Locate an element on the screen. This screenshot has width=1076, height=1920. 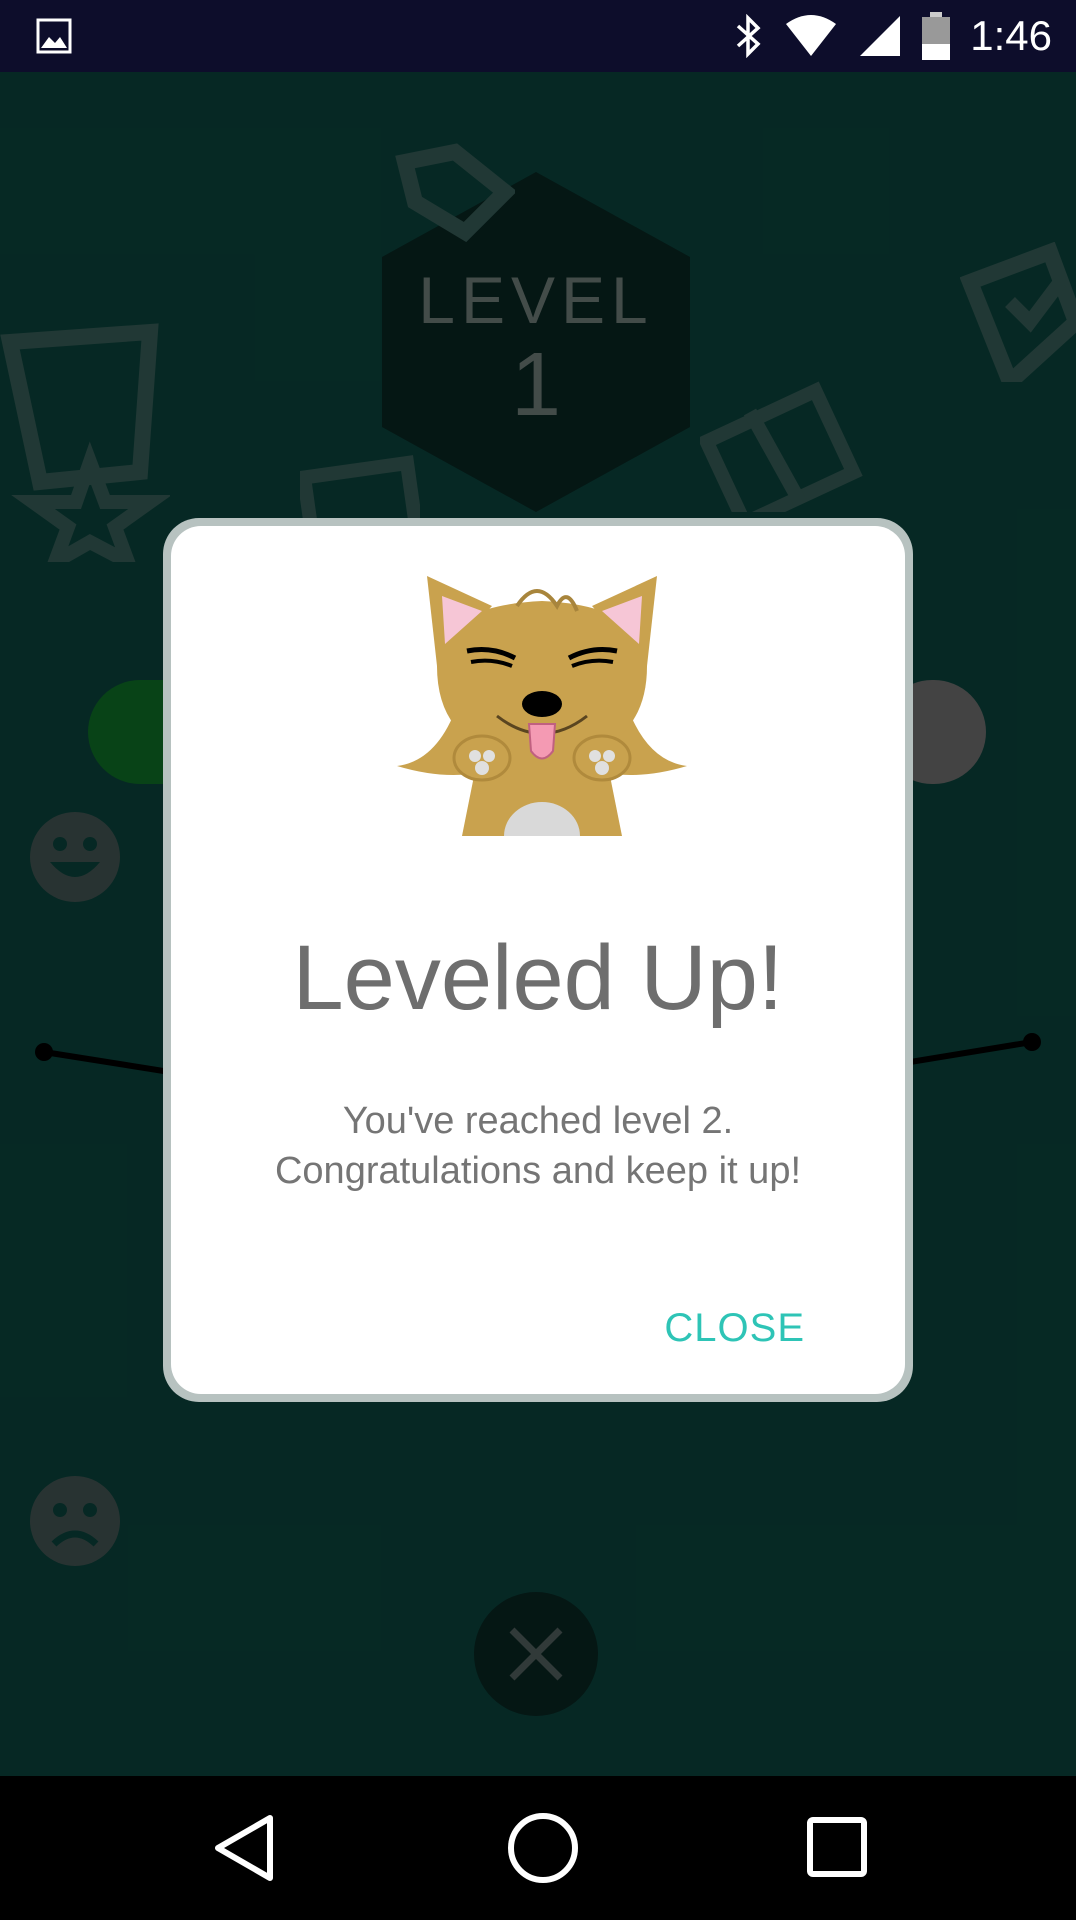
message-line-2: Congratulations and keep it up! is located at coordinates (538, 1171).